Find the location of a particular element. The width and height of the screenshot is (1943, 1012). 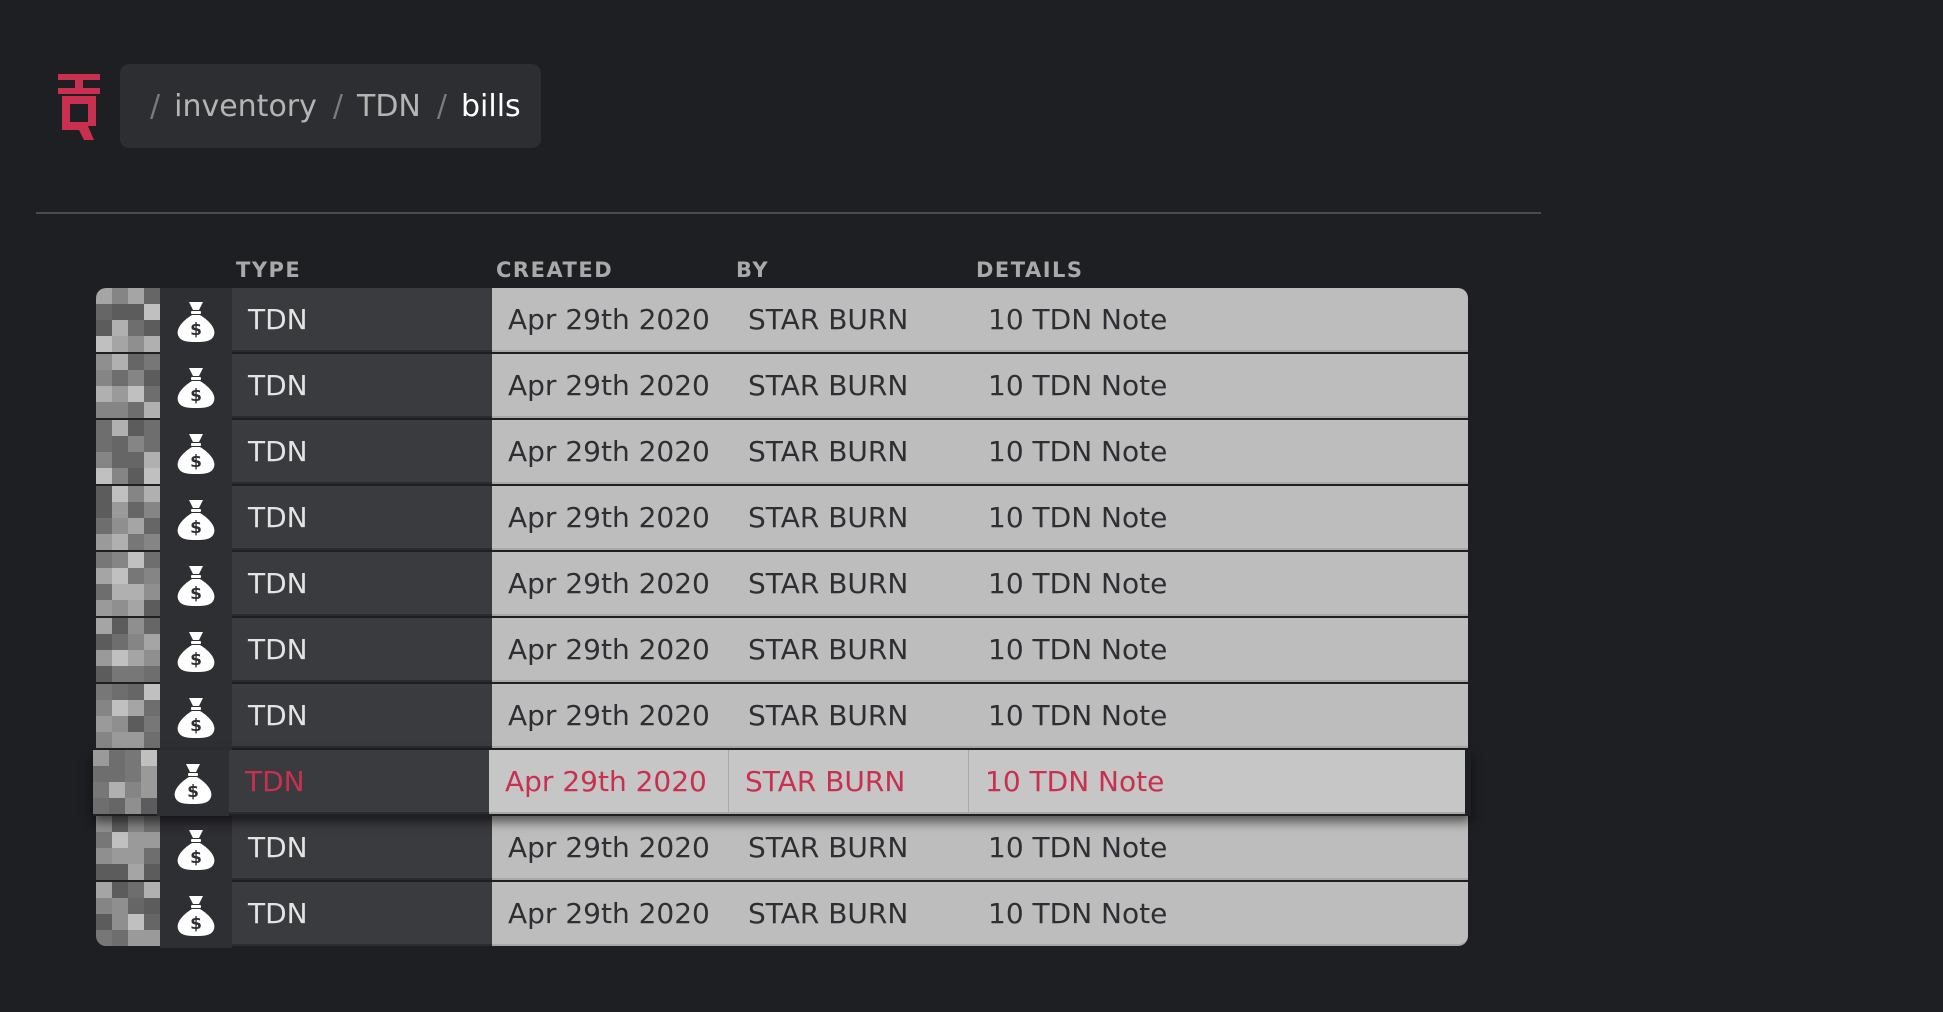

tq-logo-icon is located at coordinates (79, 109).